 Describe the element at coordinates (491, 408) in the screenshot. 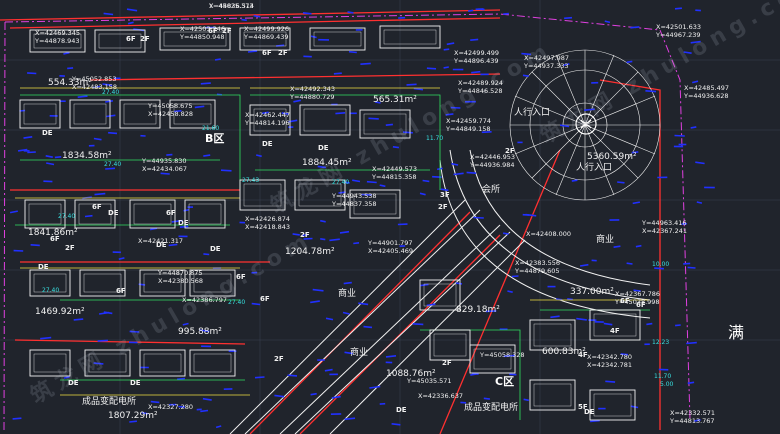

I see `substation-label: 成品变配电所` at that location.